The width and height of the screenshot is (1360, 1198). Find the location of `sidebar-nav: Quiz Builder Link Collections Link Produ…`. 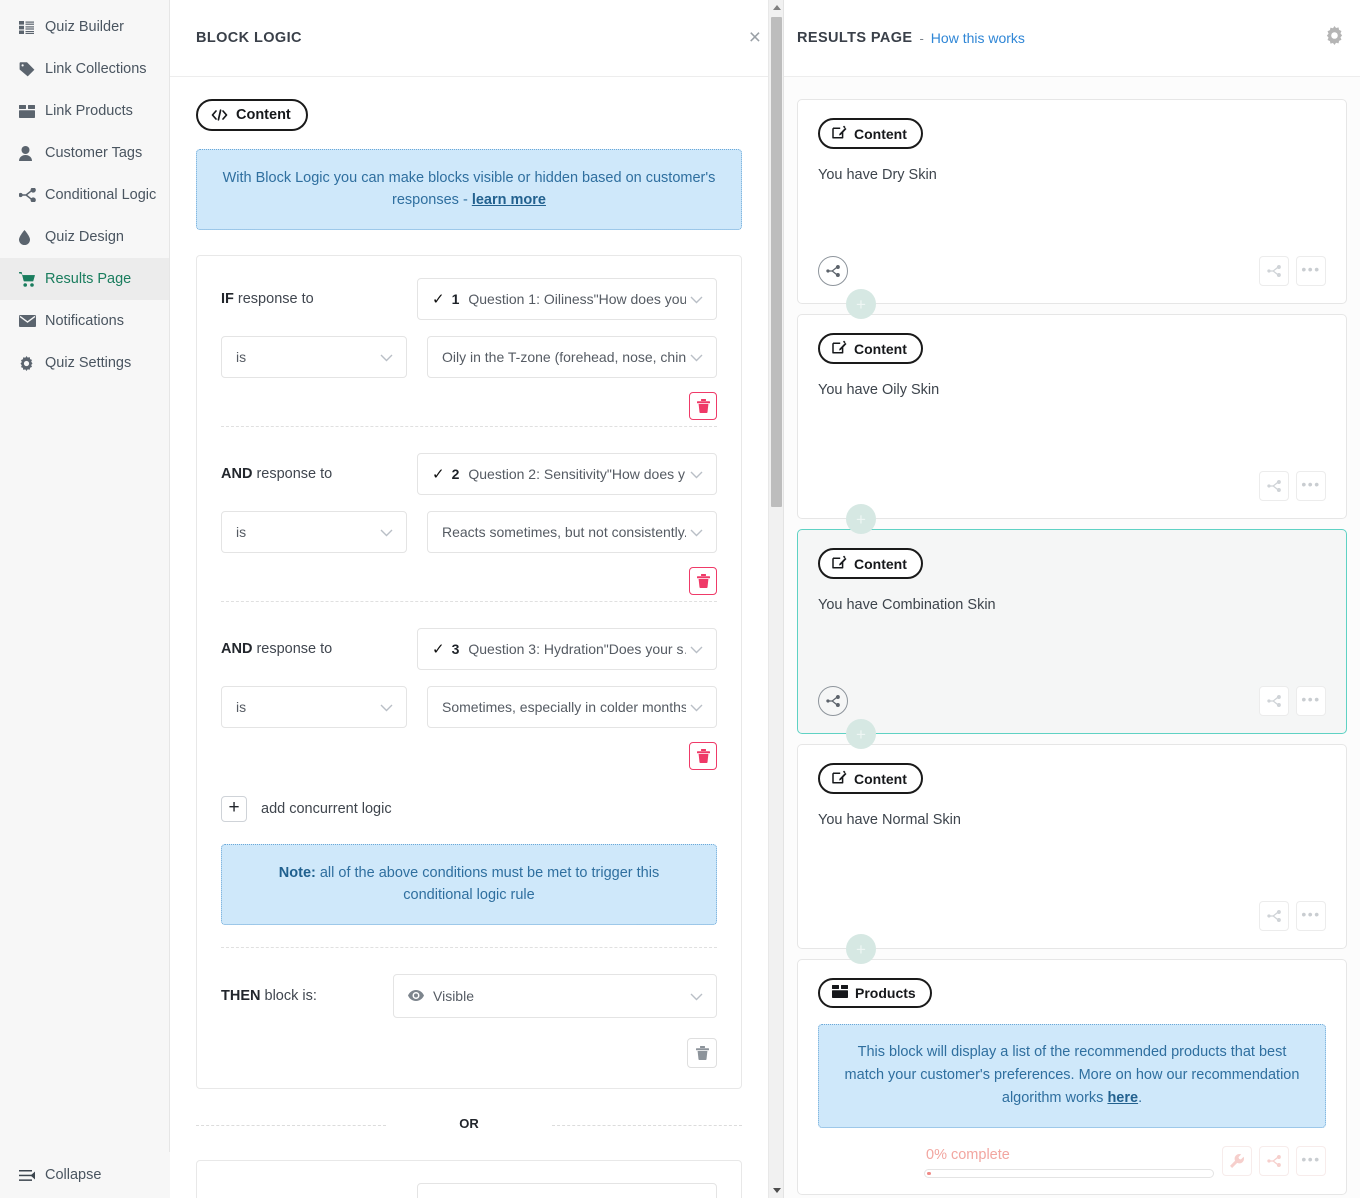

sidebar-nav: Quiz Builder Link Collections Link Produ… is located at coordinates (84, 192).